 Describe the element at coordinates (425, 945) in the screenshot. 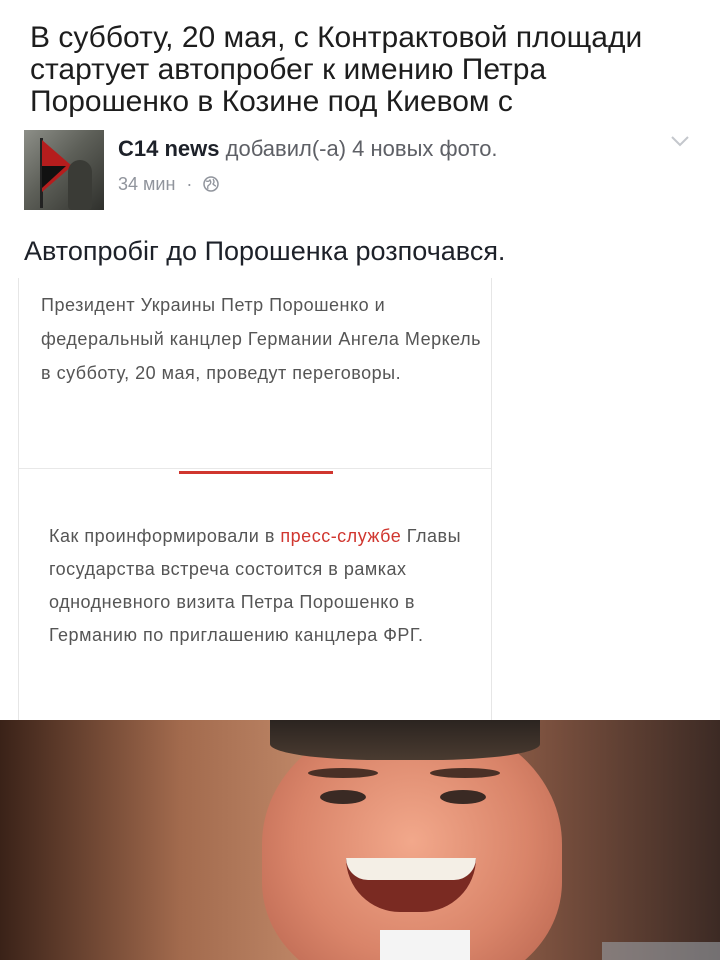

I see `shirt-collar` at that location.